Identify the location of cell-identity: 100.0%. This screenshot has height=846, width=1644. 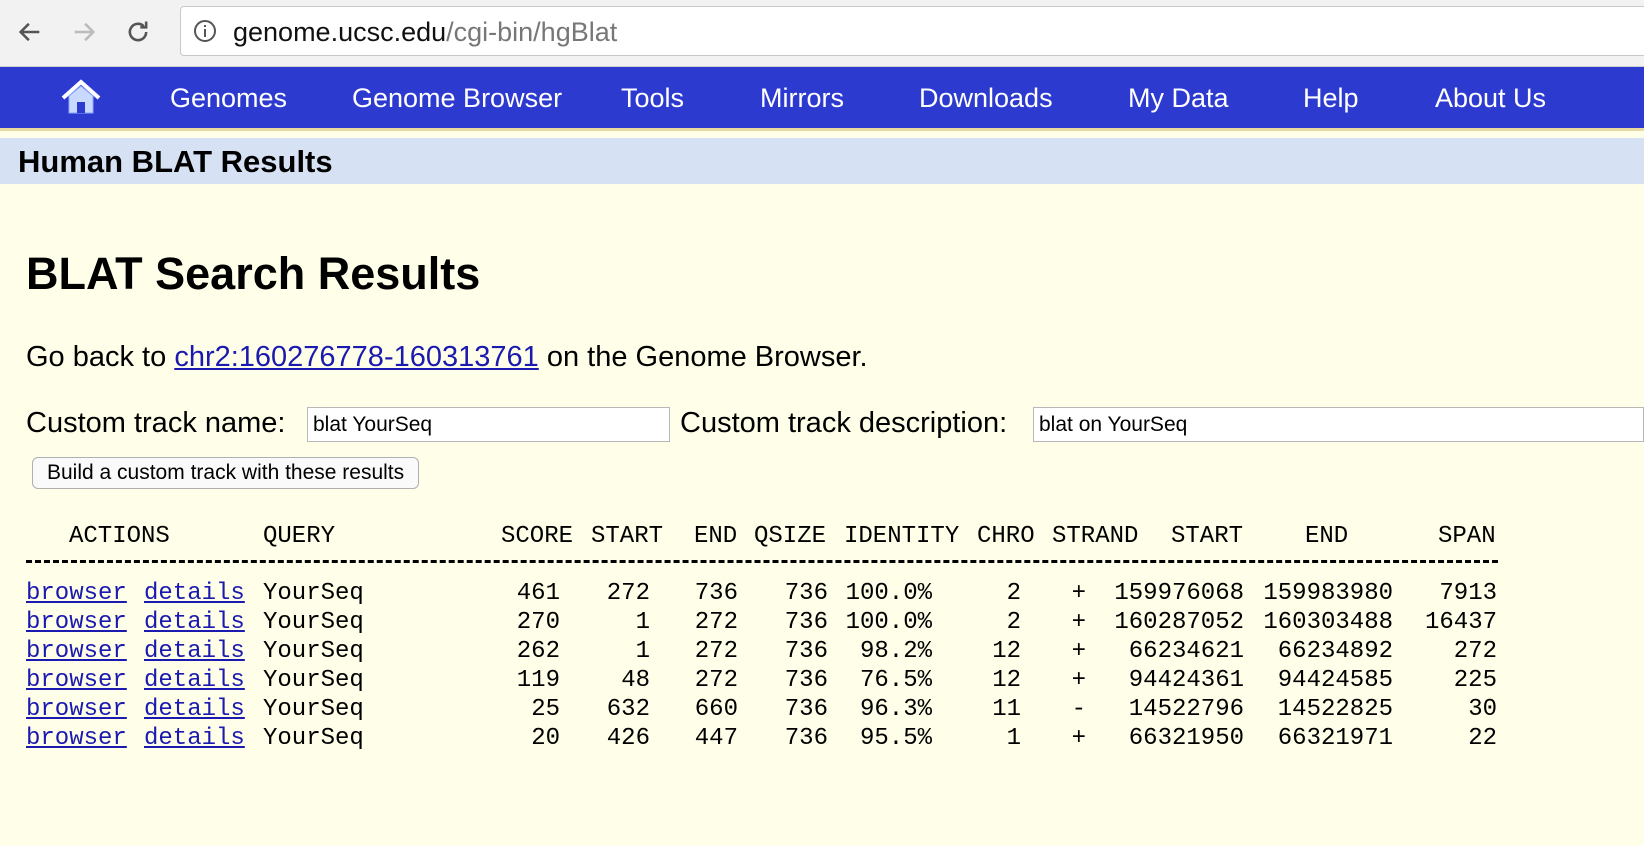
(888, 622).